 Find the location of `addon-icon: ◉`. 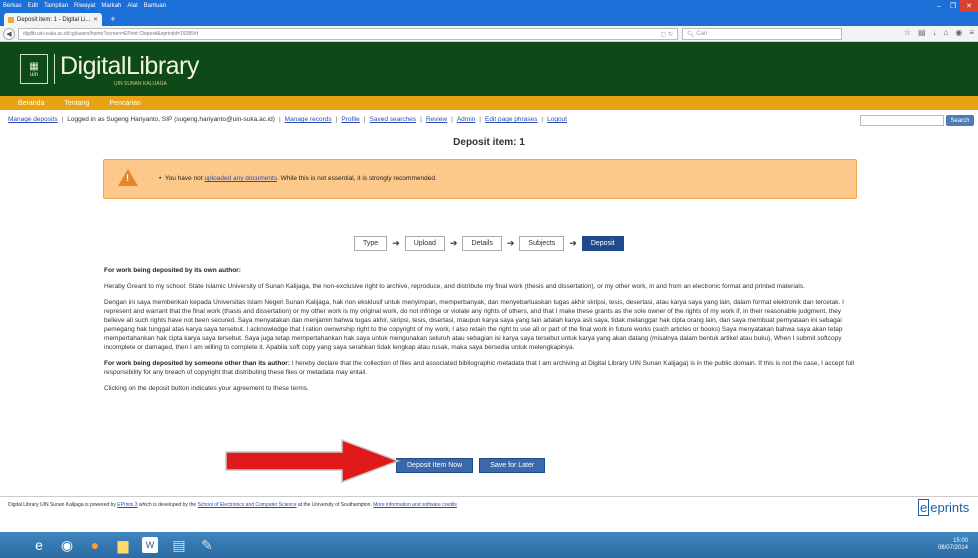

addon-icon: ◉ is located at coordinates (958, 32).